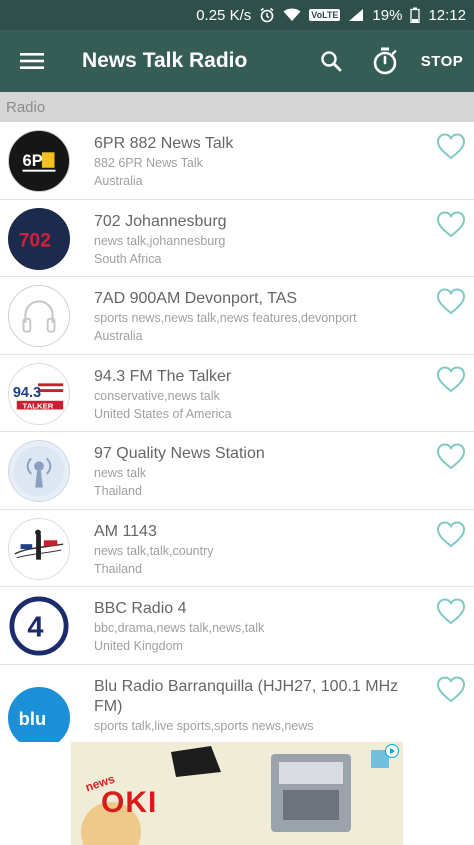  Describe the element at coordinates (157, 395) in the screenshot. I see `station-tags: conservative,news talk` at that location.